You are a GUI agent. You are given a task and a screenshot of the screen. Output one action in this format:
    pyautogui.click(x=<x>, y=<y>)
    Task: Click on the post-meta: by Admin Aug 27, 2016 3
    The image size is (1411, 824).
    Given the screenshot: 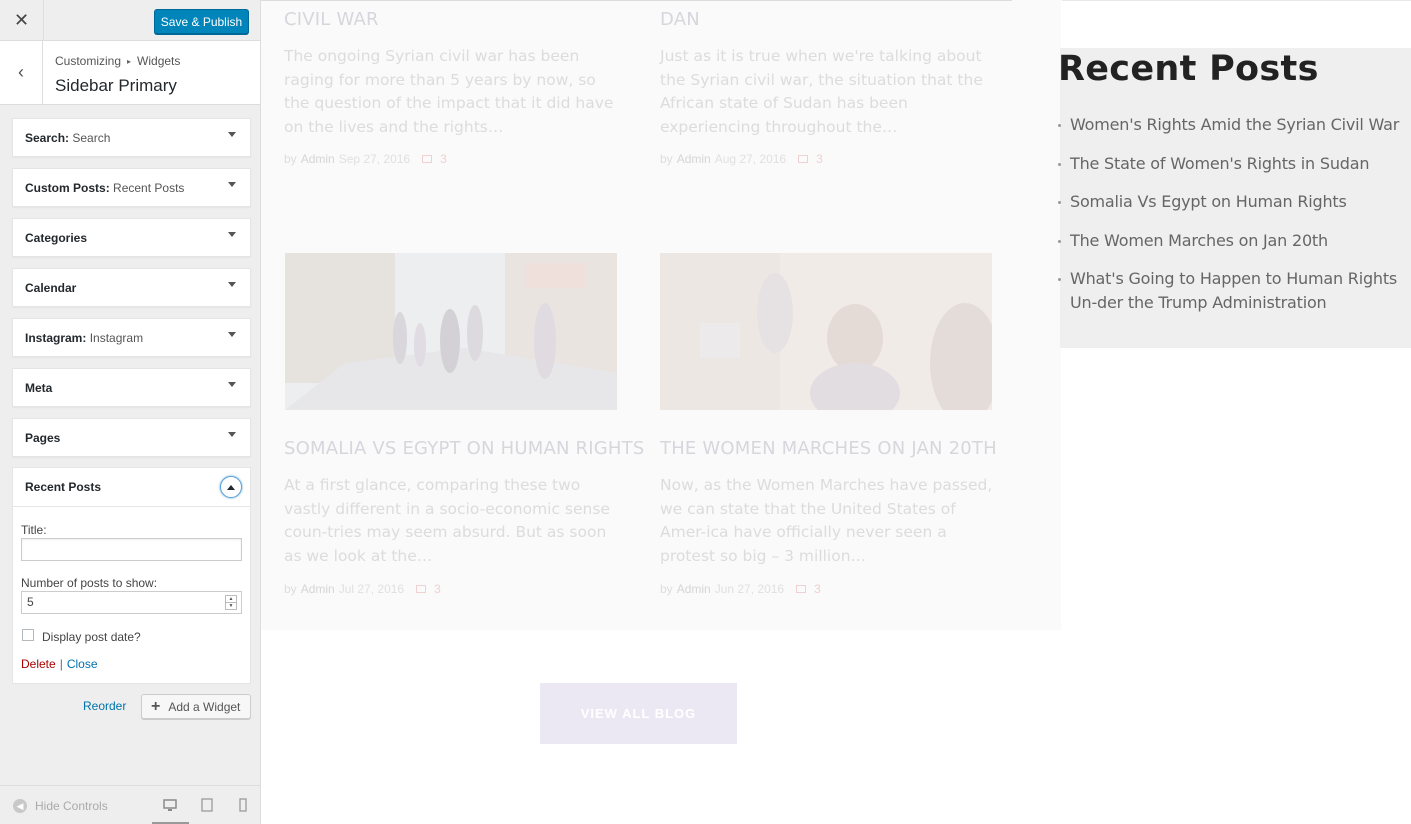 What is the action you would take?
    pyautogui.click(x=741, y=159)
    